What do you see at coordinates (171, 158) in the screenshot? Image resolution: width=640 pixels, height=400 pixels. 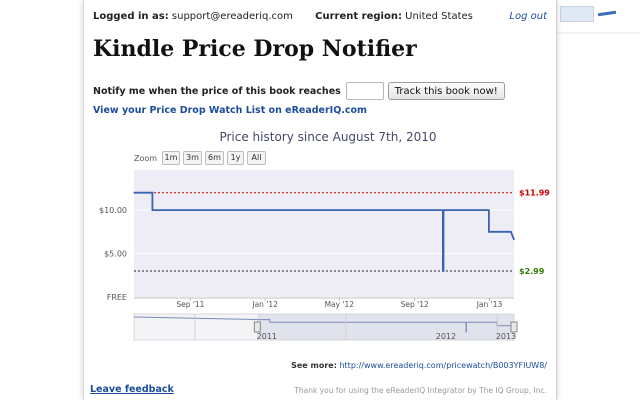 I see `zoom-1m-button: 1m` at bounding box center [171, 158].